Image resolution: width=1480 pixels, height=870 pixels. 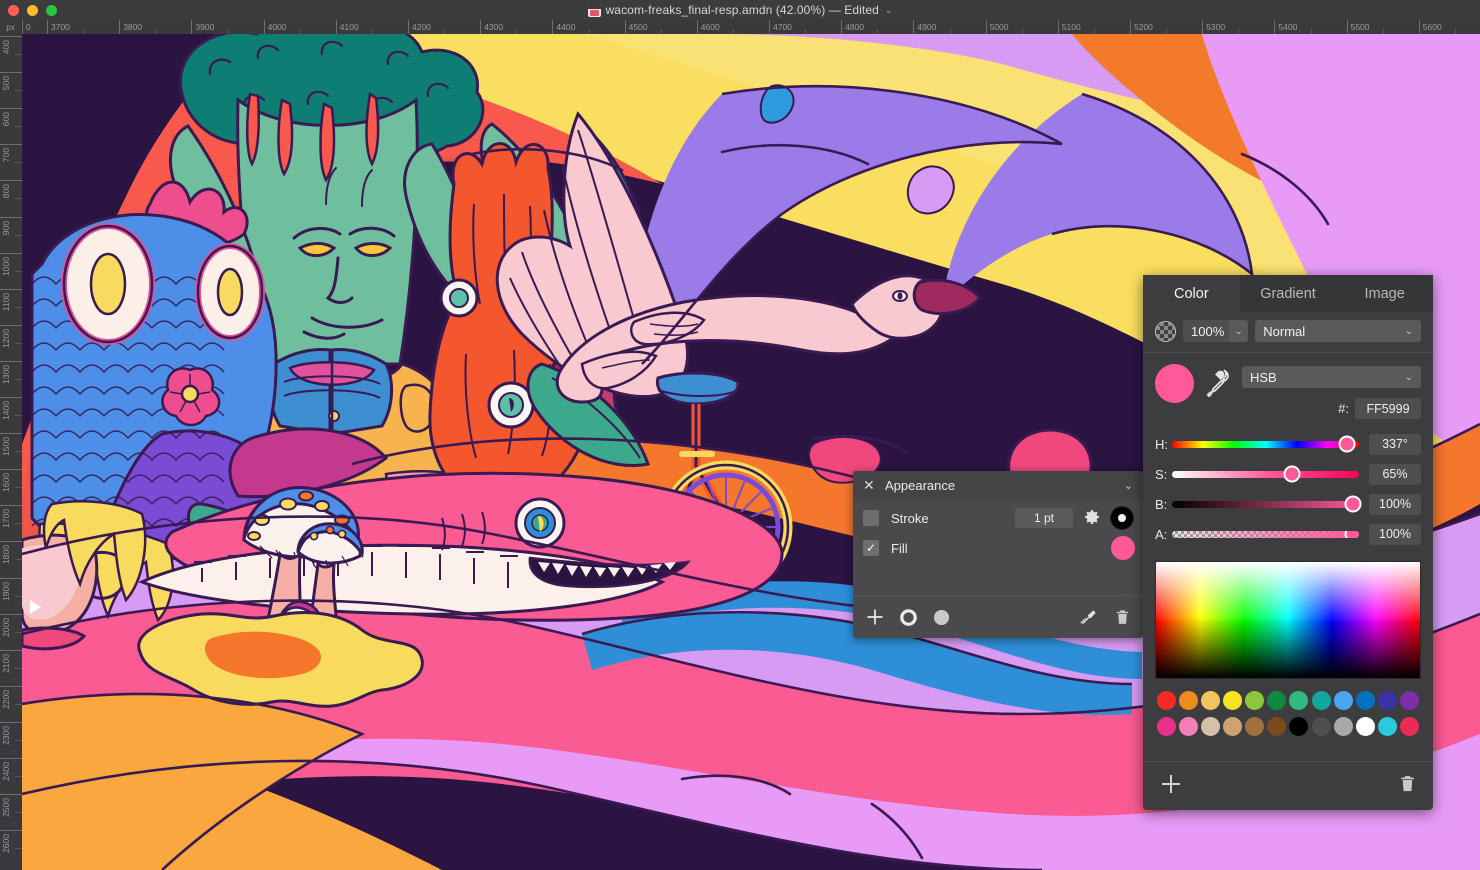 What do you see at coordinates (1338, 331) in the screenshot?
I see `blend-mode-select: Normal ⌄` at bounding box center [1338, 331].